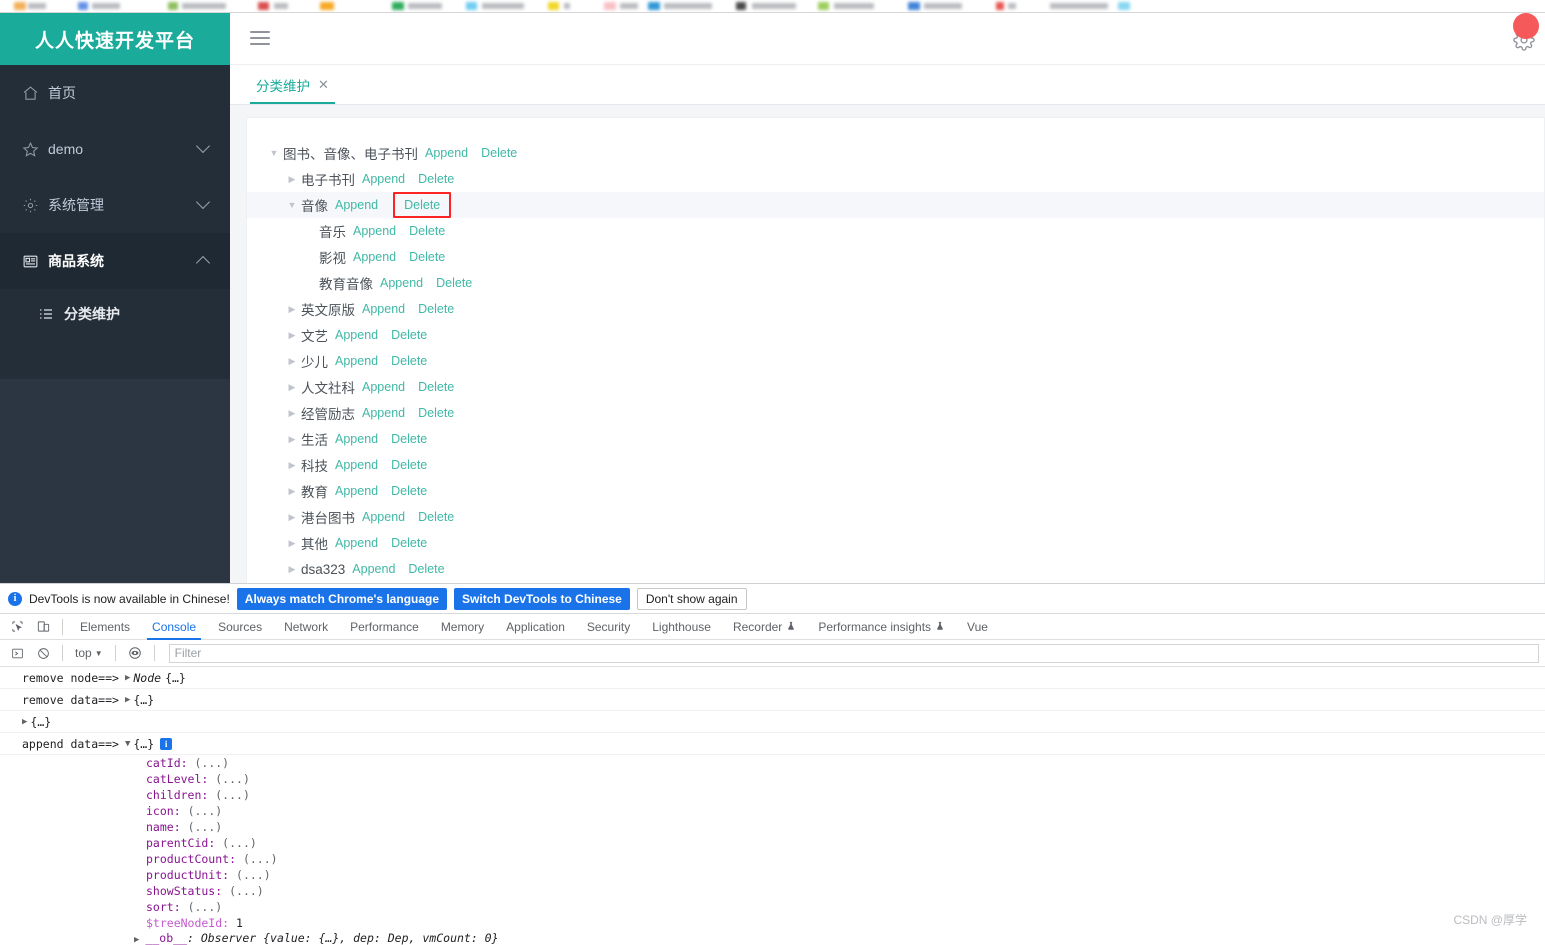  I want to click on tree-node: ▶音乐AppendDelete, so click(895, 231).